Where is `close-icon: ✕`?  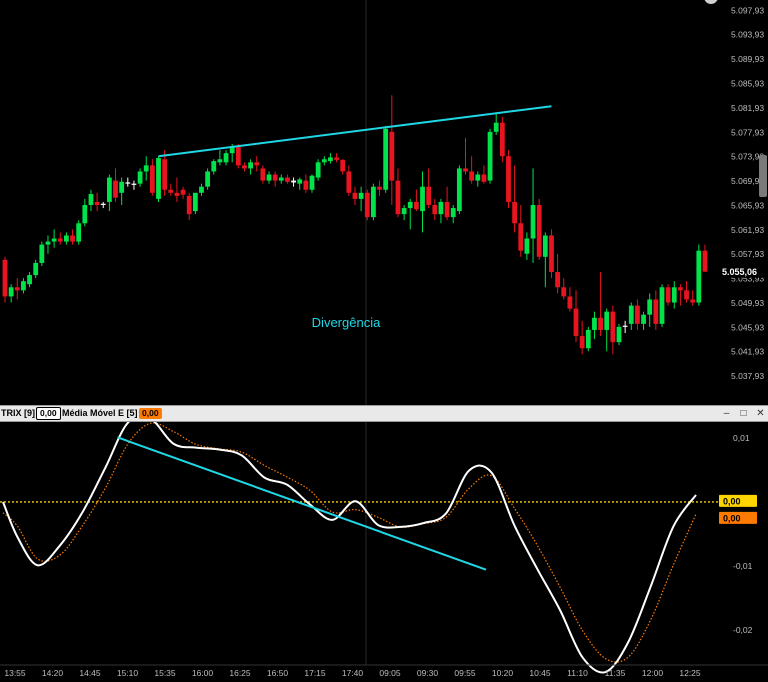 close-icon: ✕ is located at coordinates (760, 413).